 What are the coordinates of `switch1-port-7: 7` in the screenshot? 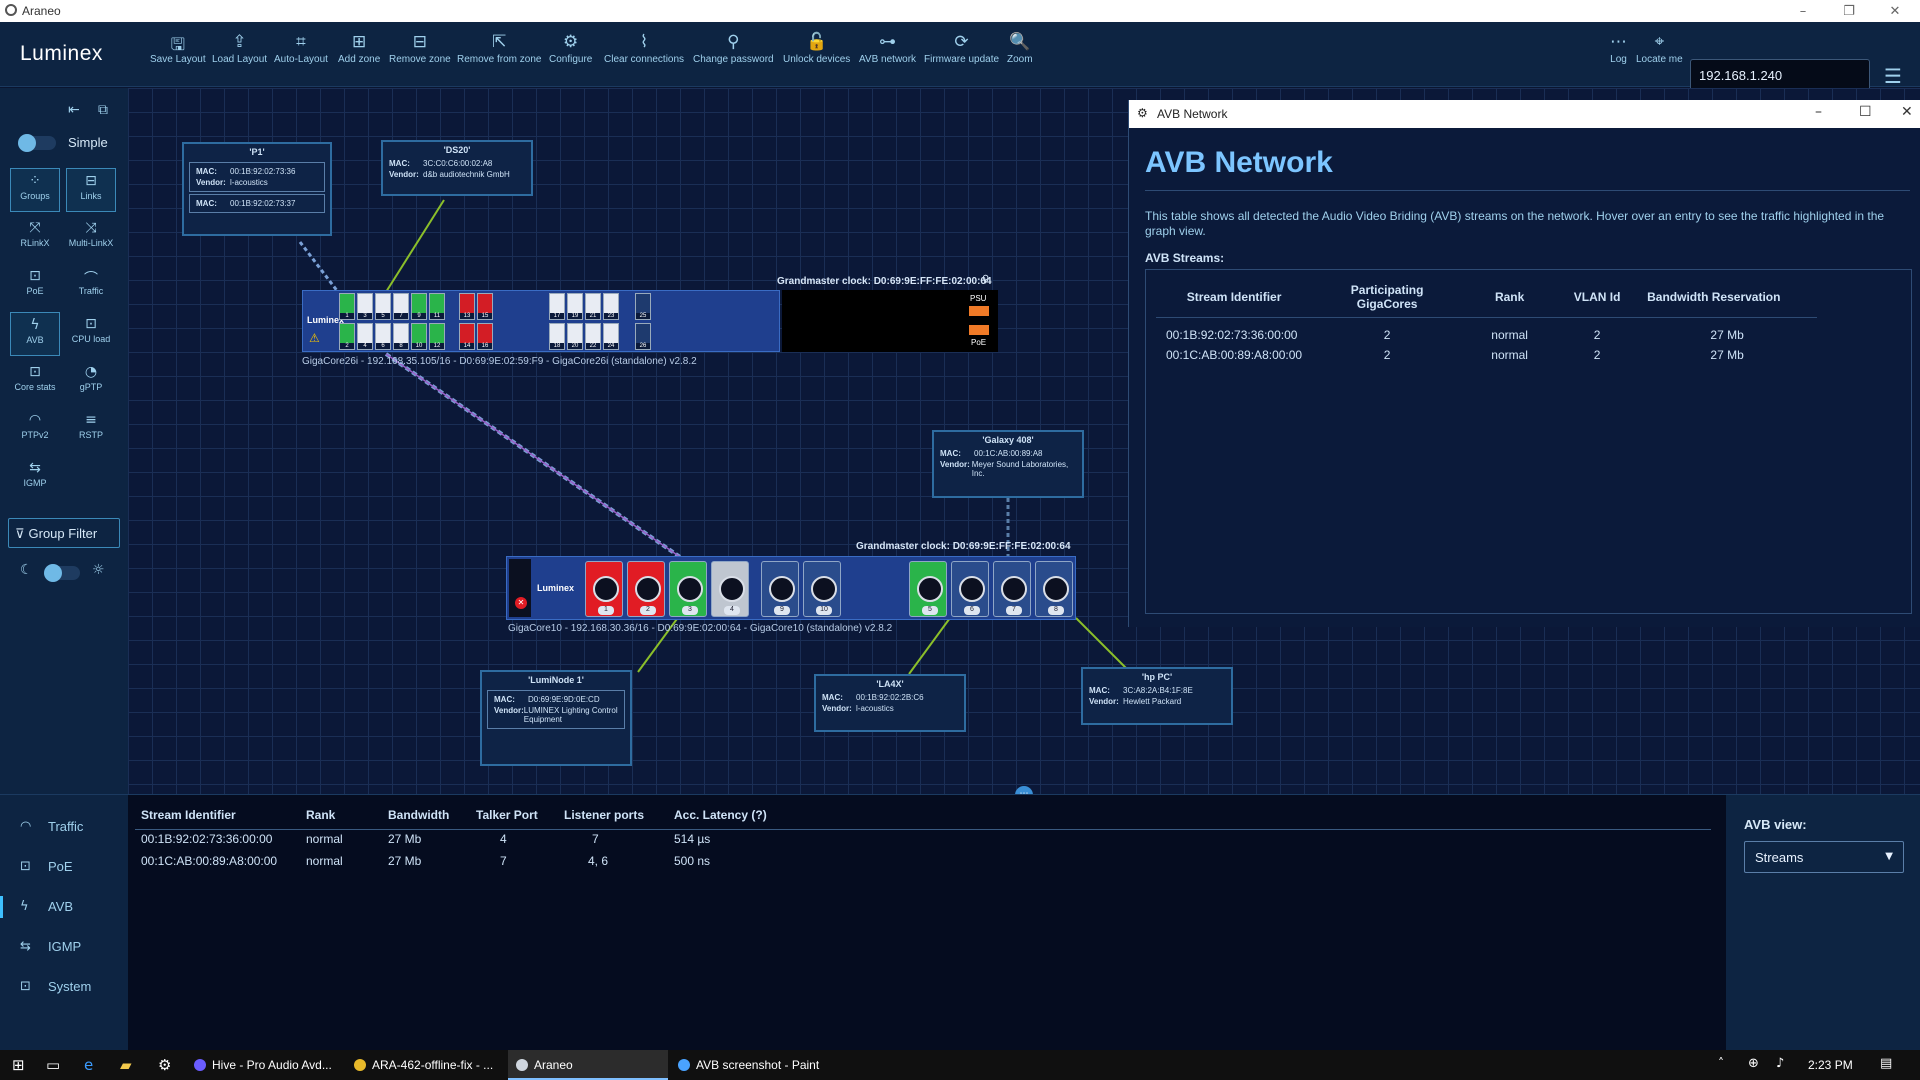 It's located at (401, 306).